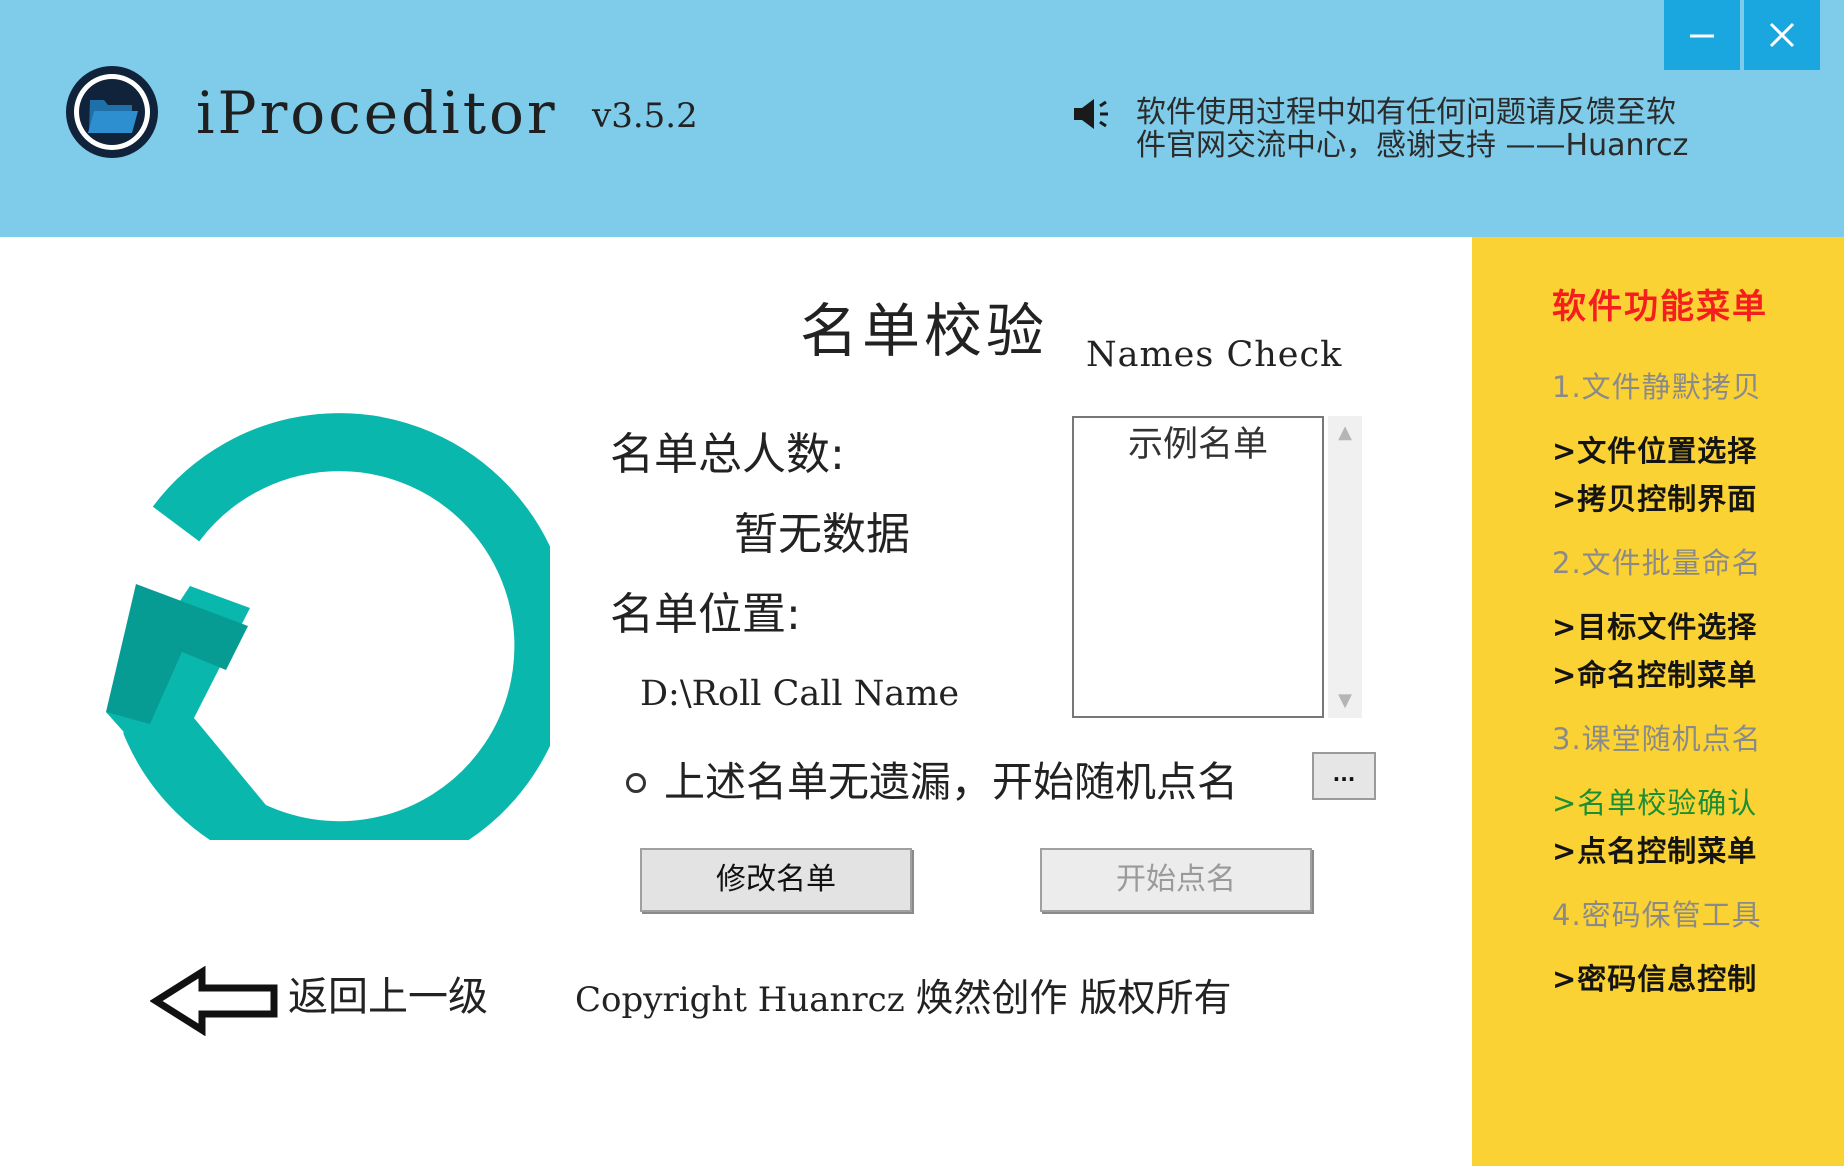 This screenshot has height=1166, width=1844. I want to click on modify-list-button: 修改名单, so click(776, 880).